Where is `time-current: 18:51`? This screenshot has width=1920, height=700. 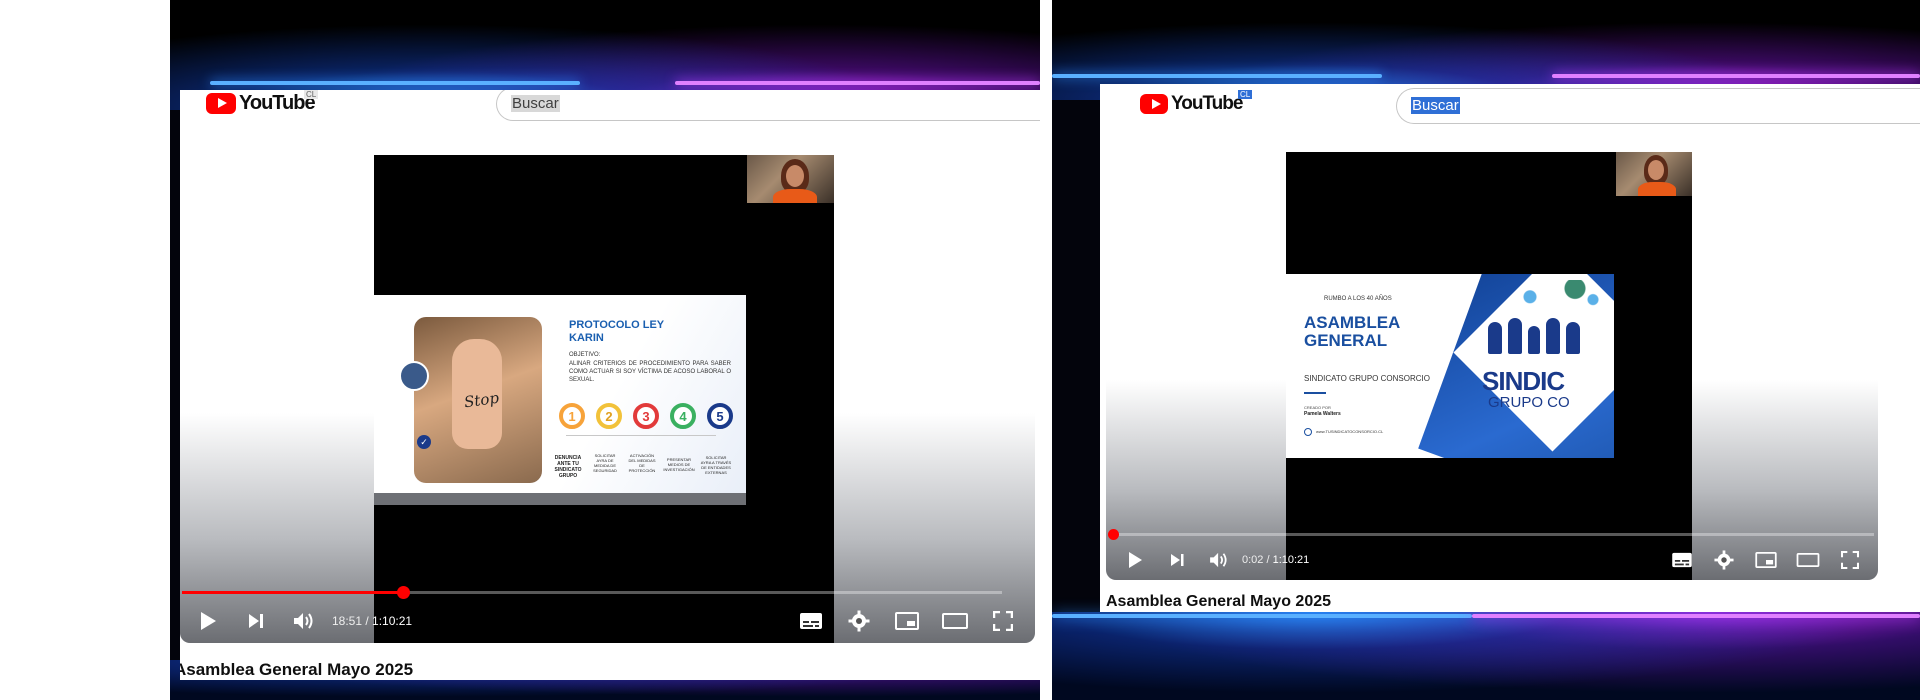 time-current: 18:51 is located at coordinates (347, 621).